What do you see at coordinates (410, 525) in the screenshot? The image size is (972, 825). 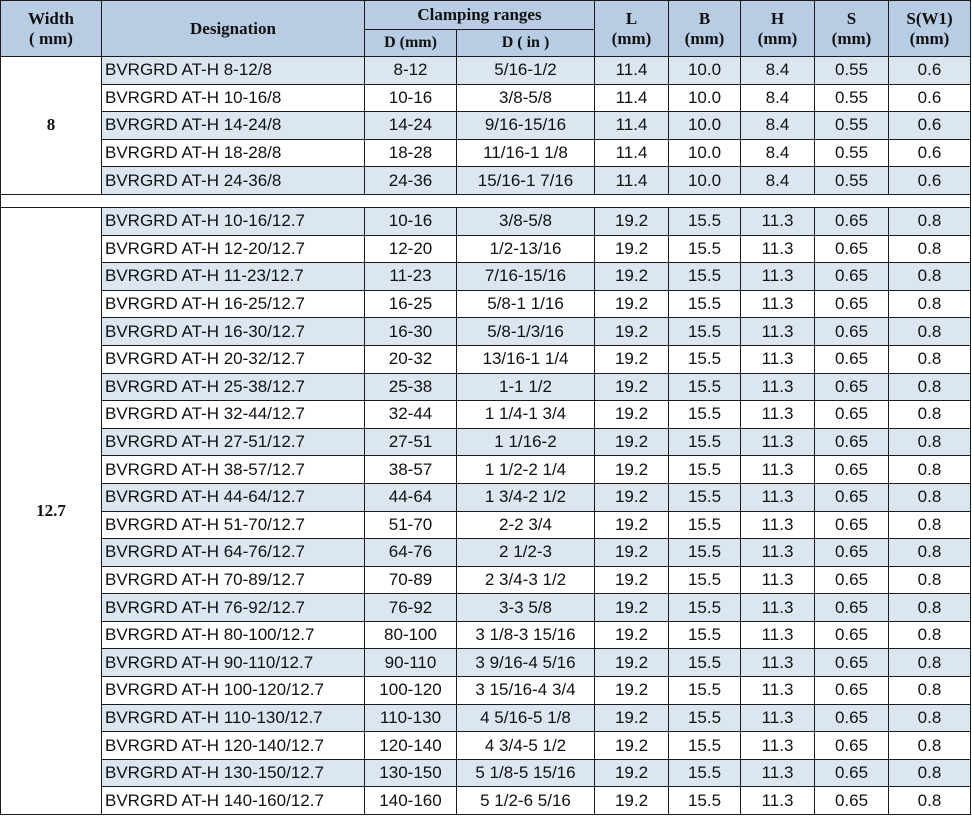 I see `d-mm-cell: 51-70` at bounding box center [410, 525].